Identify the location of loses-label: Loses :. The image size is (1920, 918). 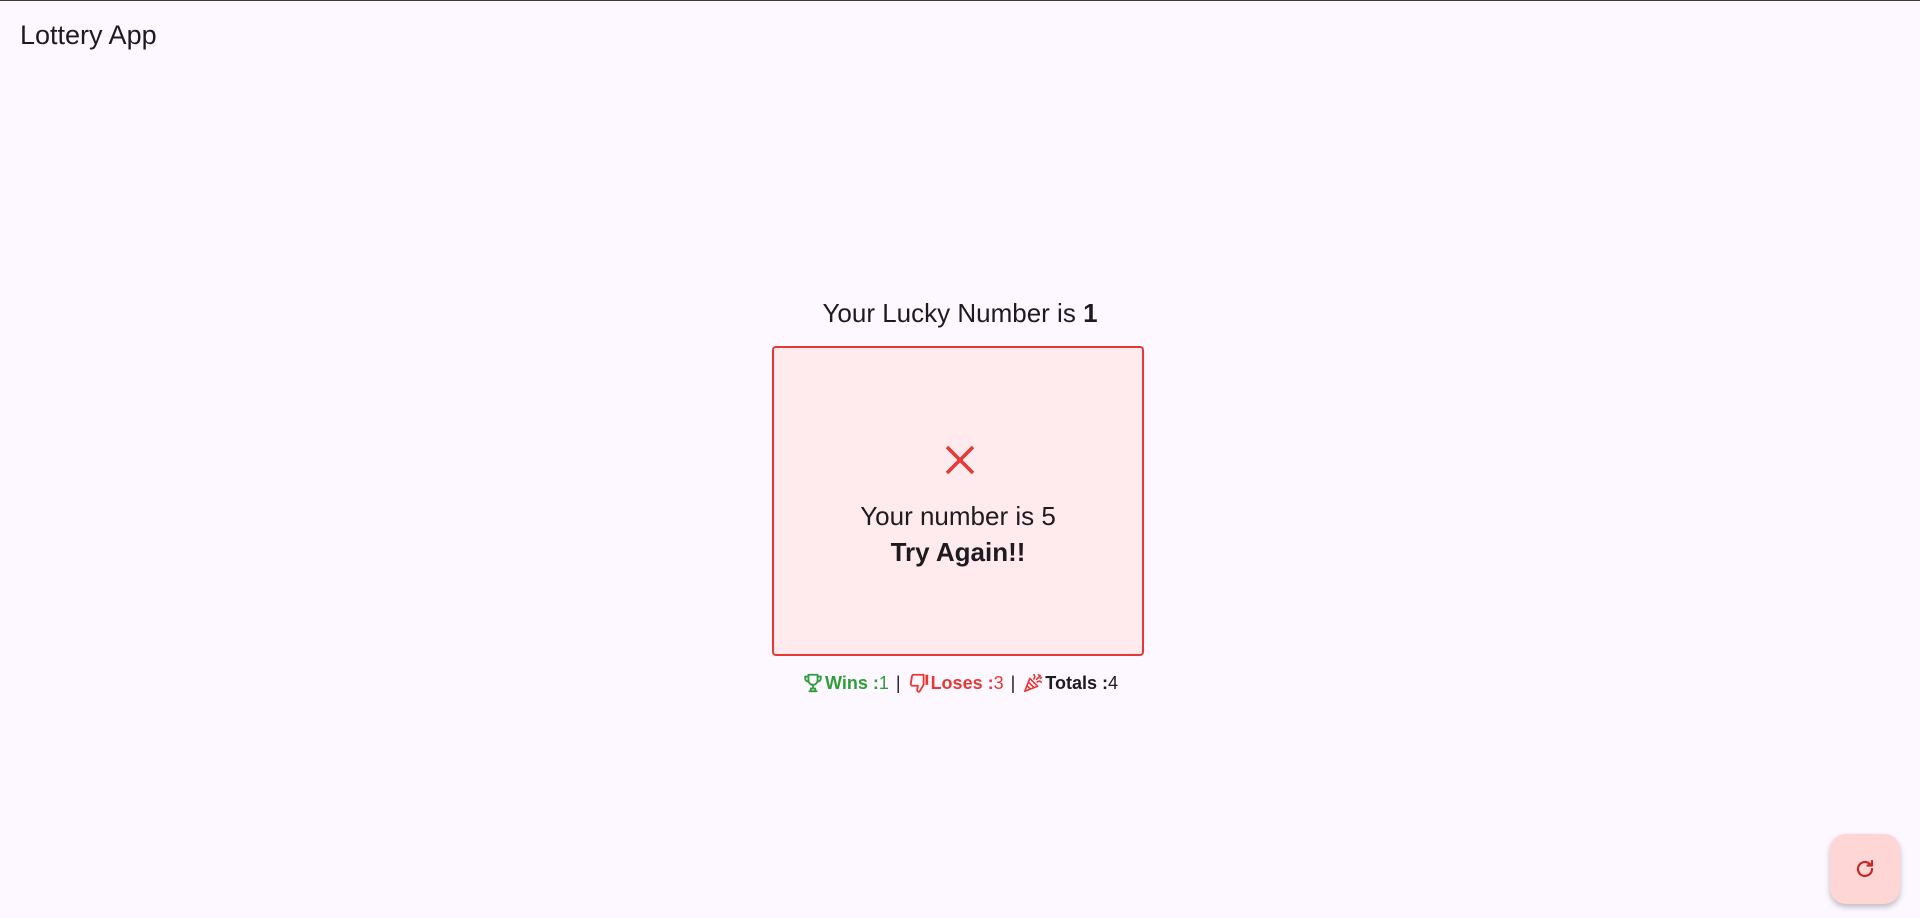
(962, 683).